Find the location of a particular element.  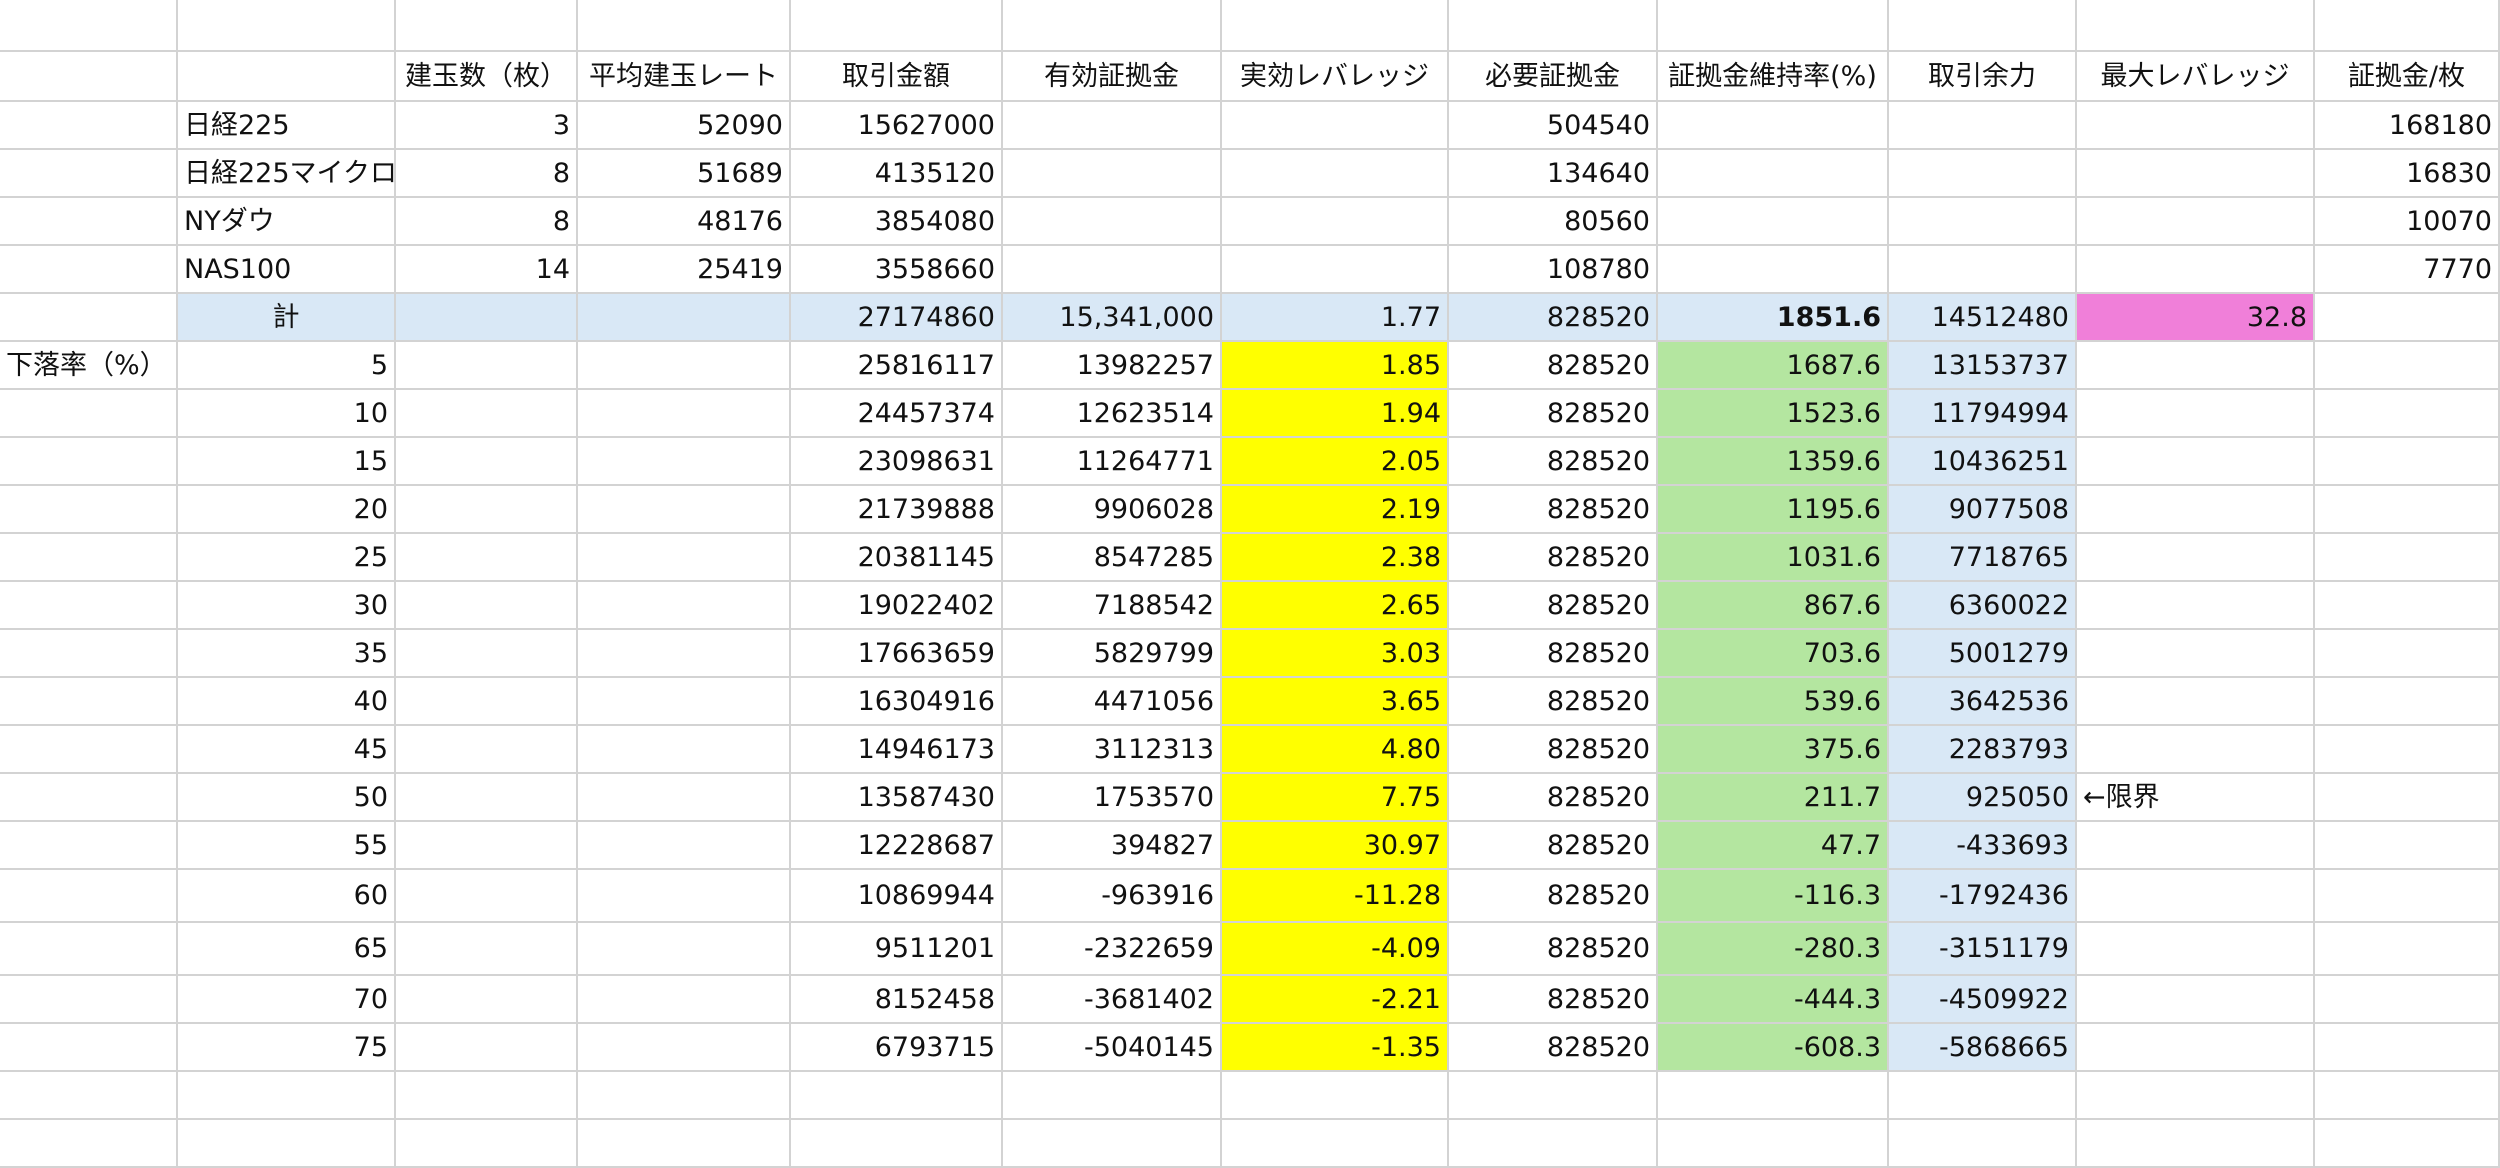

drop-amount-cell: 6793715 is located at coordinates (897, 1048).